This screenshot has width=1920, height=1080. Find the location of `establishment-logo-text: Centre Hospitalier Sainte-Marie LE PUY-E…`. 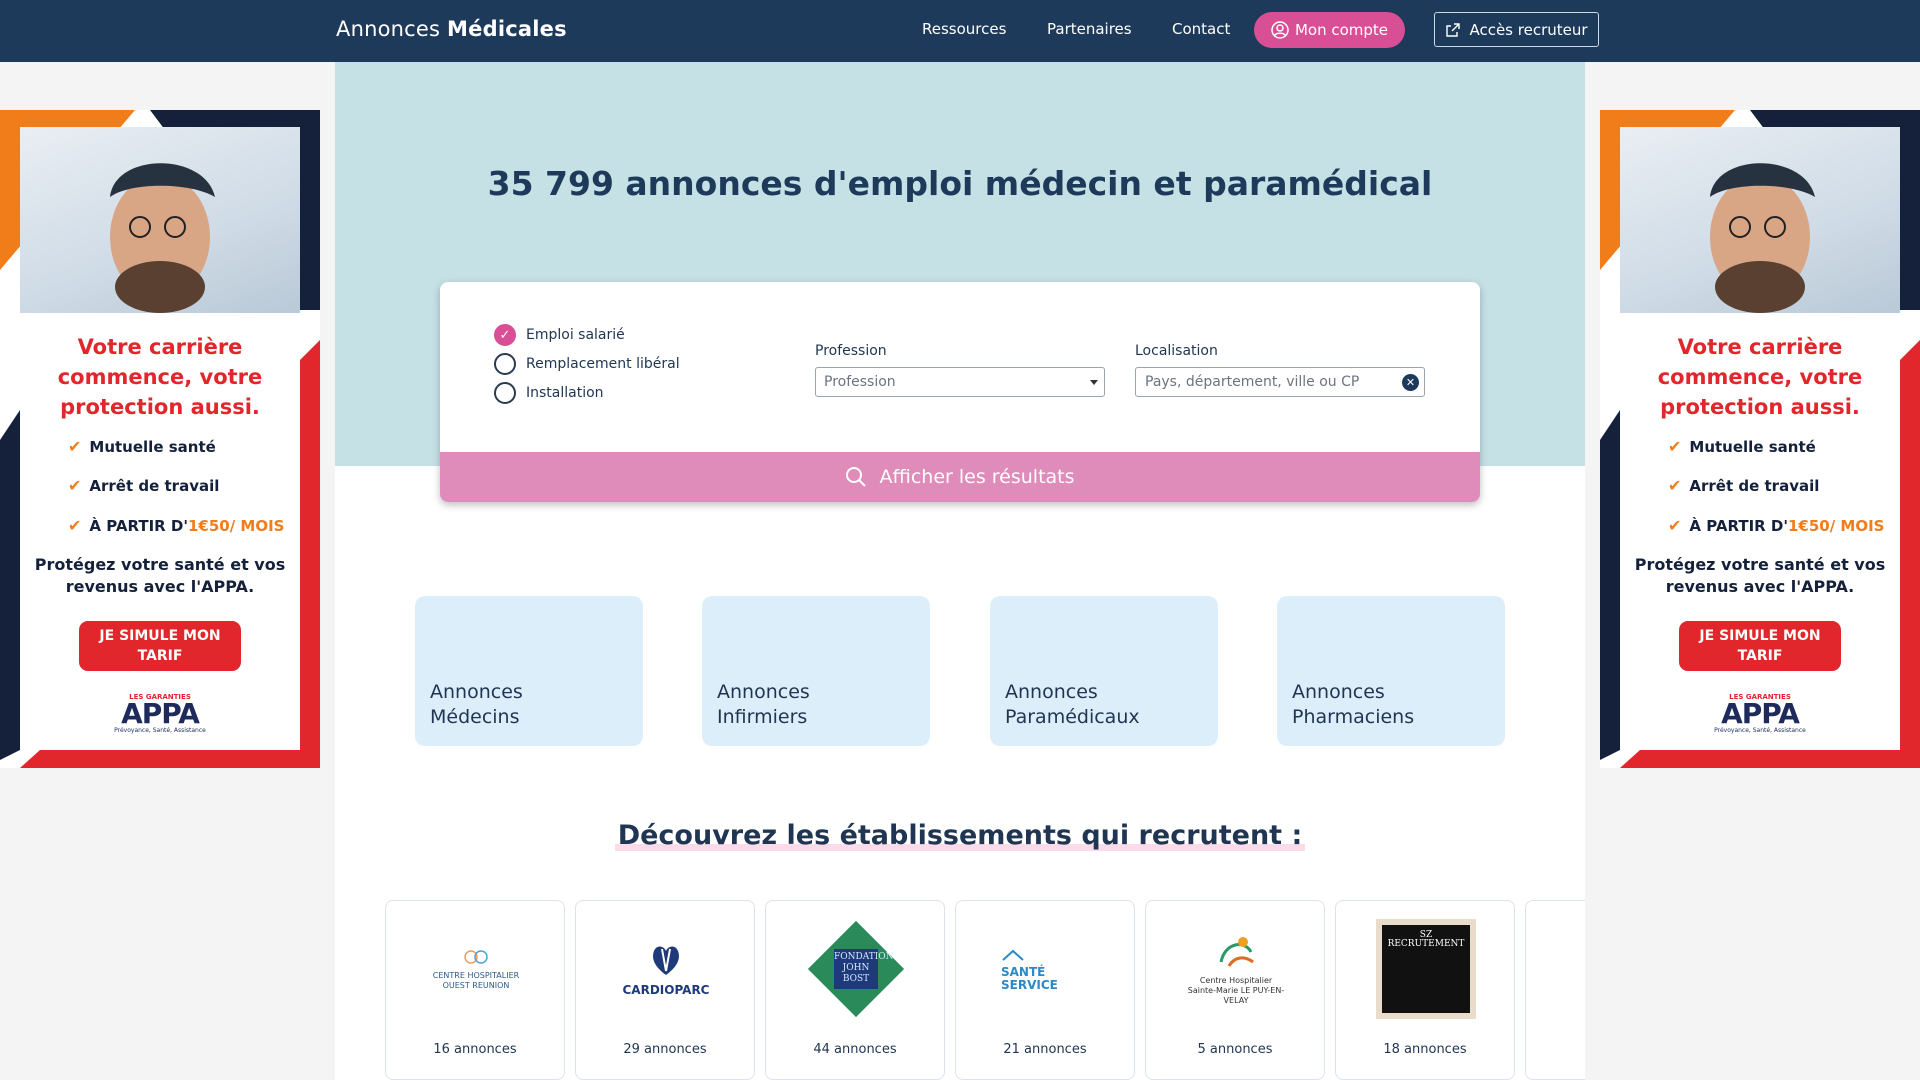

establishment-logo-text: Centre Hospitalier Sainte-Marie LE PUY-E… is located at coordinates (1236, 990).